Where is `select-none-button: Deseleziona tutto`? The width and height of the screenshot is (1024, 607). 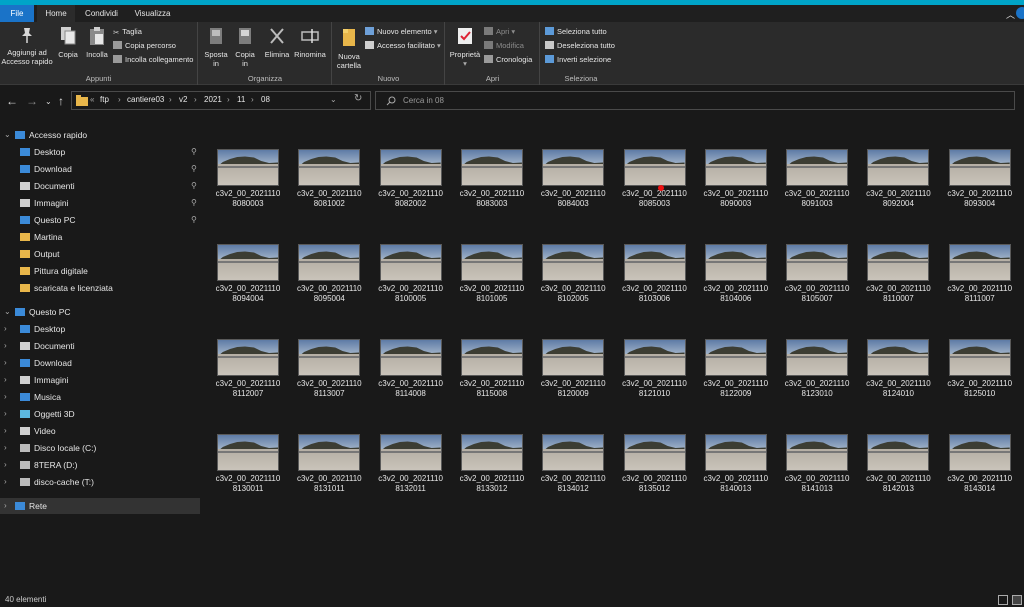
select-none-button: Deseleziona tutto is located at coordinates (580, 46).